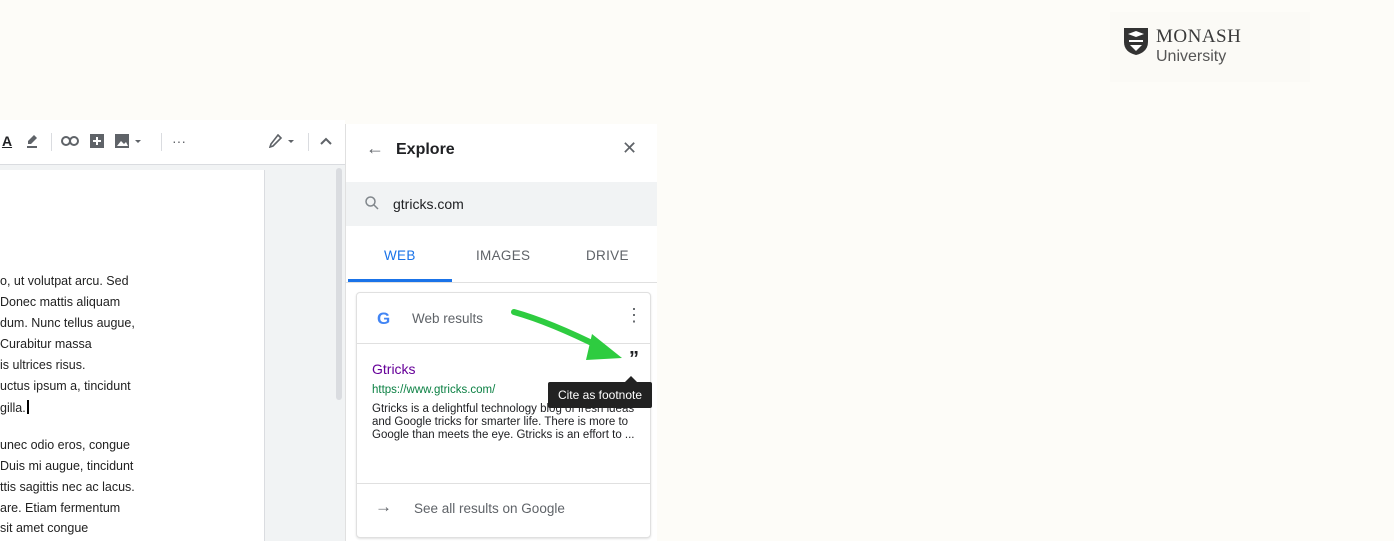 This screenshot has height=541, width=1394. I want to click on text-cursor, so click(27, 407).